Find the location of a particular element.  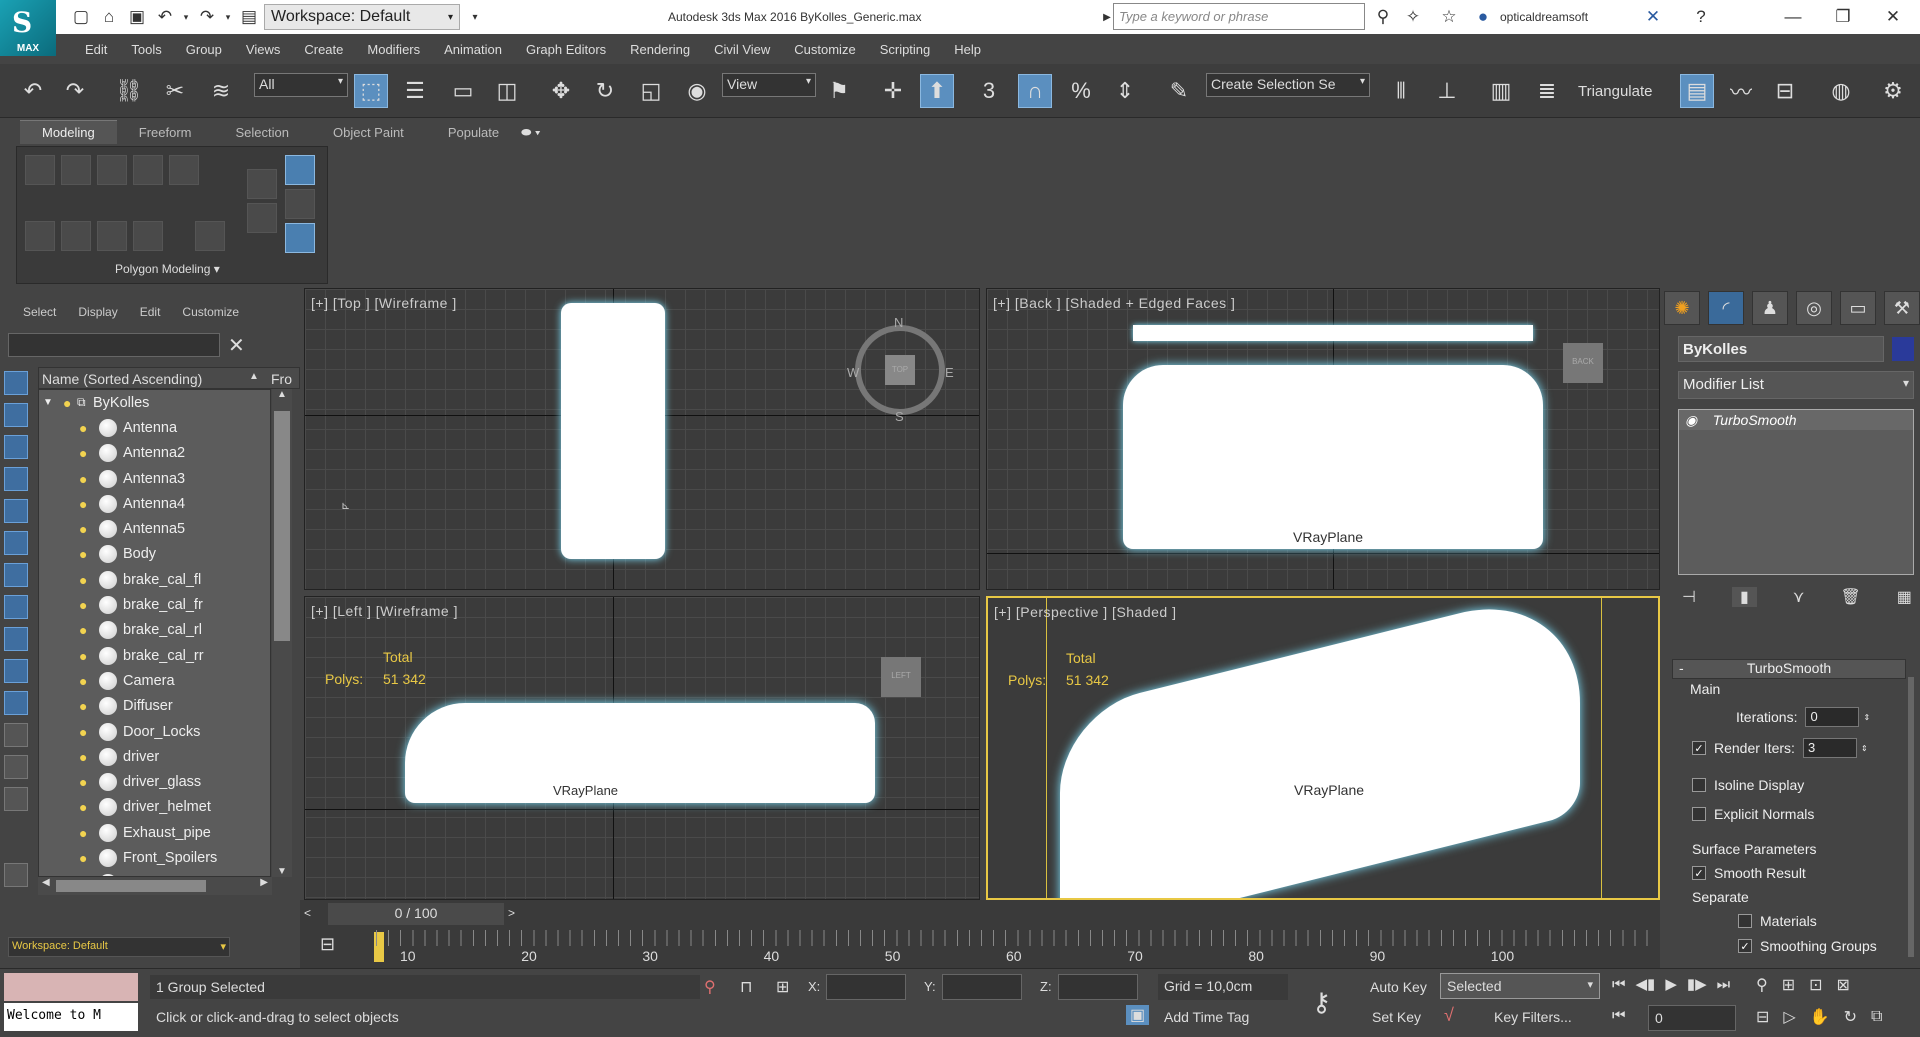

edit-named-selections-icon: ✎ is located at coordinates (1179, 91).